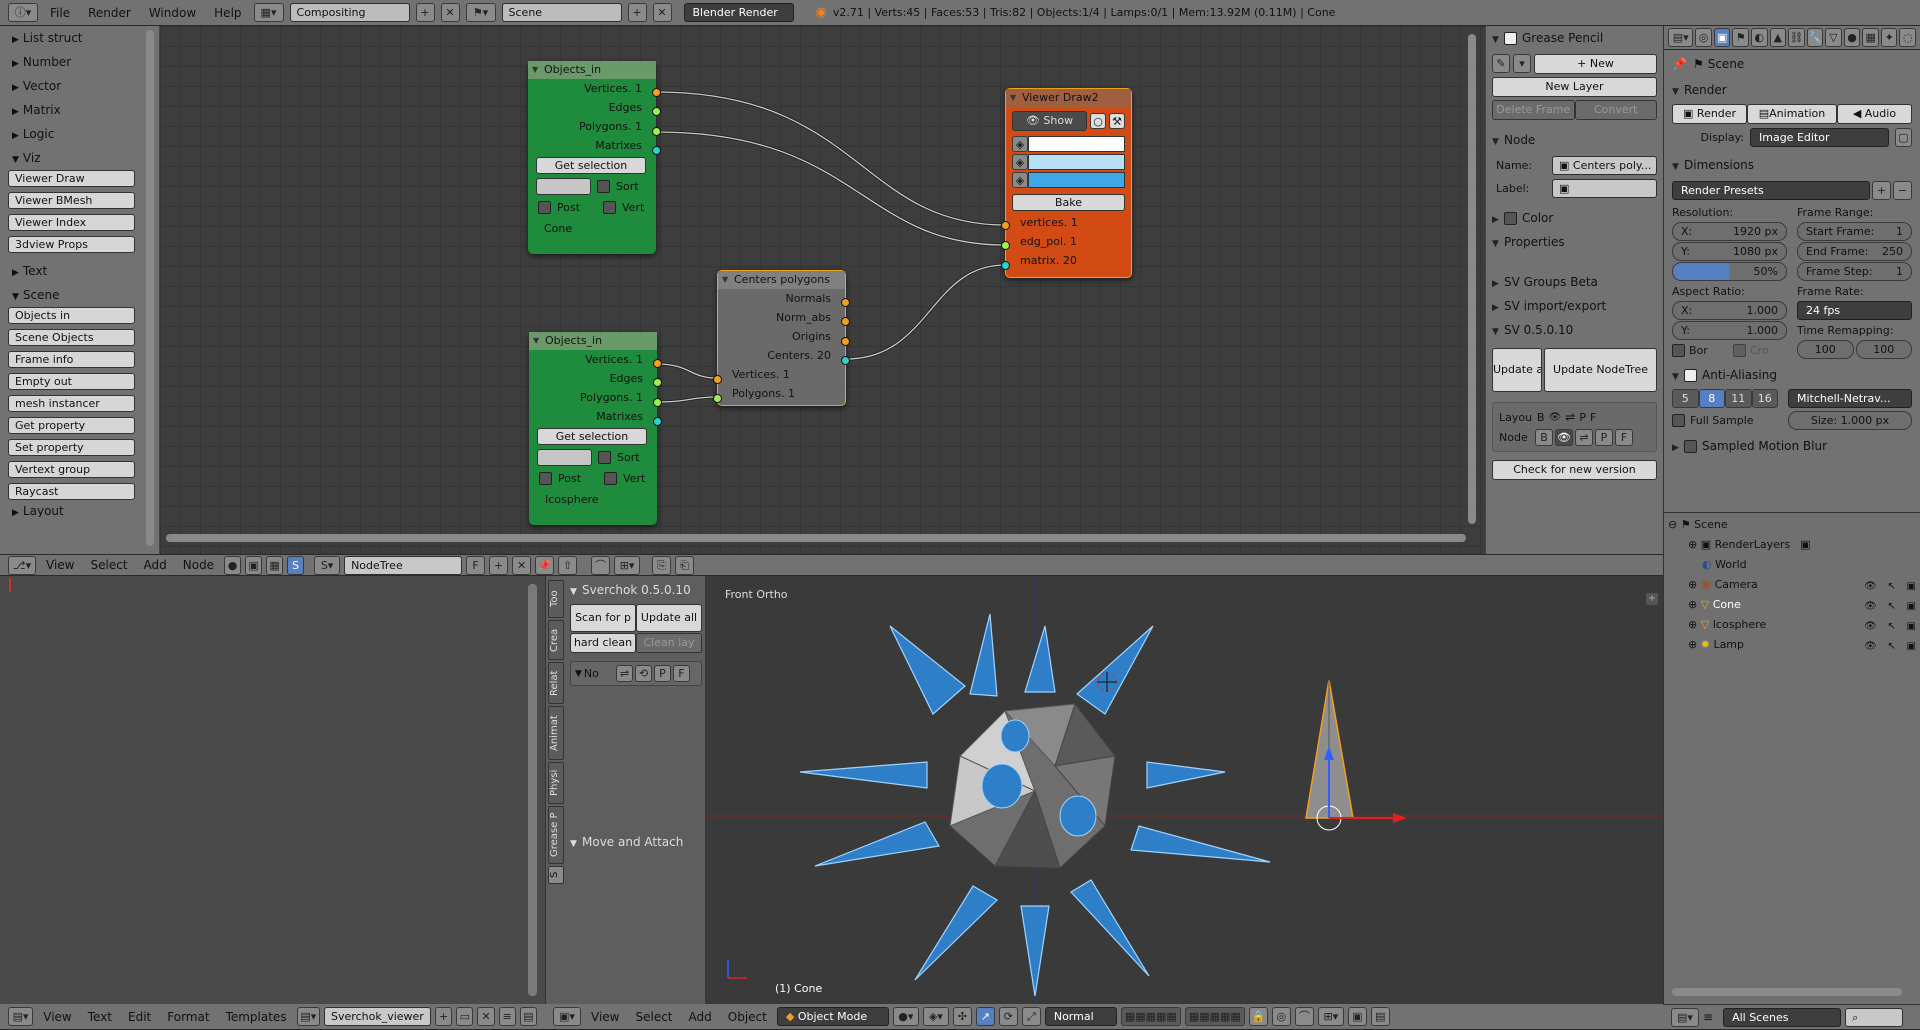 The width and height of the screenshot is (1920, 1030). I want to click on shelf-section-logic: ▶ Logic, so click(79, 134).